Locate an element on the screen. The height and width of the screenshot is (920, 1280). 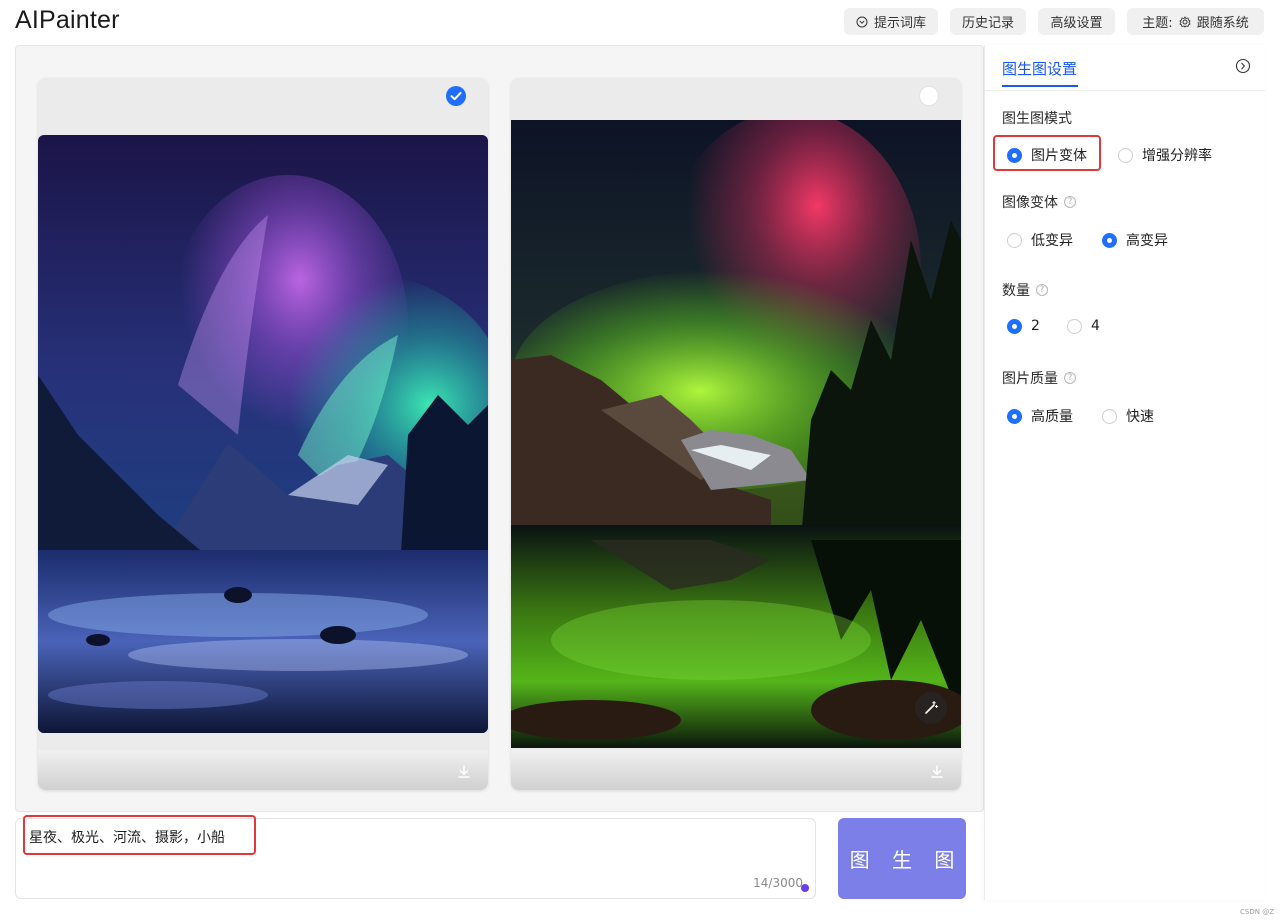
theme-value: 跟随系统 is located at coordinates (1222, 23).